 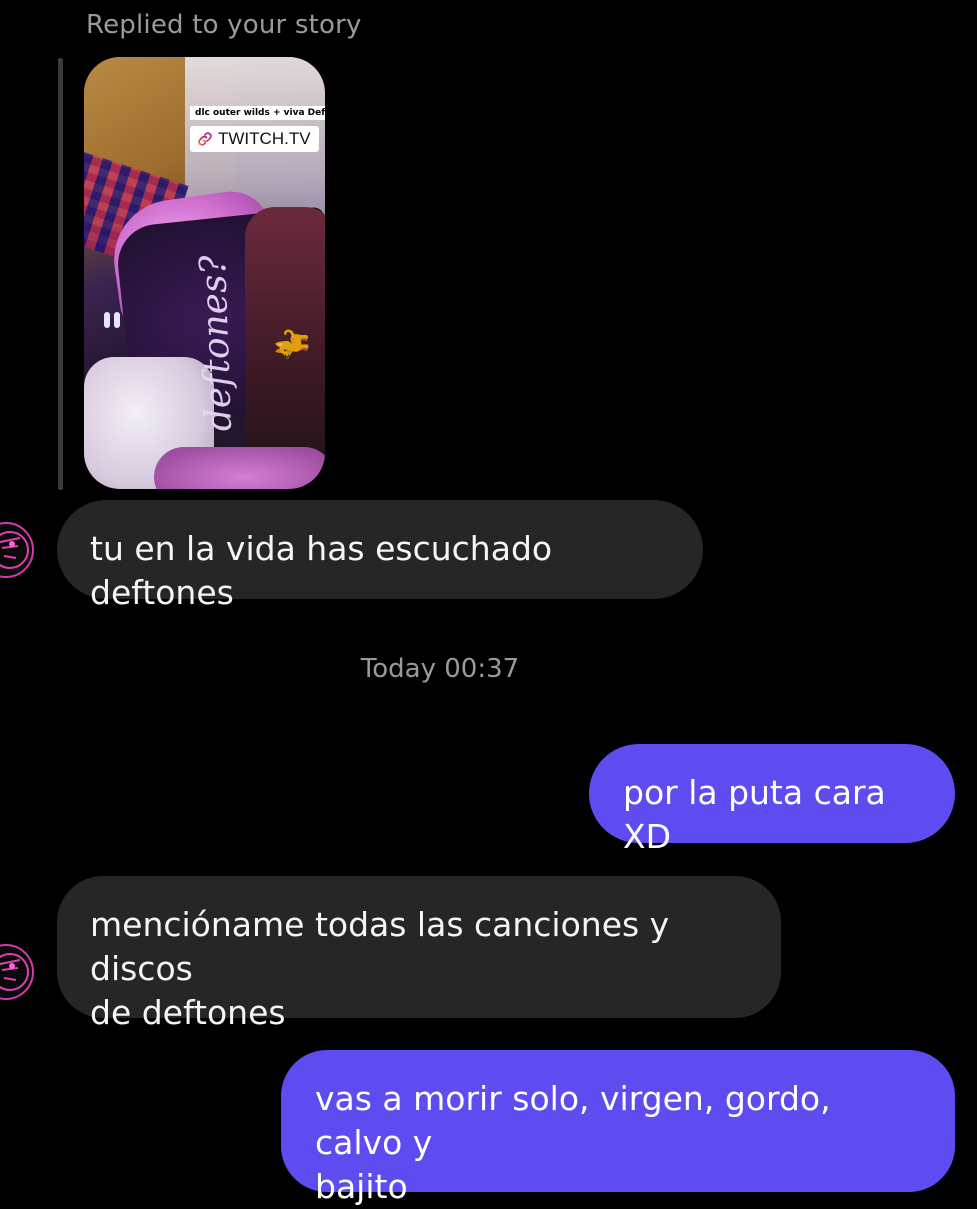 What do you see at coordinates (216, 343) in the screenshot?
I see `story-shirt-text: deftones?` at bounding box center [216, 343].